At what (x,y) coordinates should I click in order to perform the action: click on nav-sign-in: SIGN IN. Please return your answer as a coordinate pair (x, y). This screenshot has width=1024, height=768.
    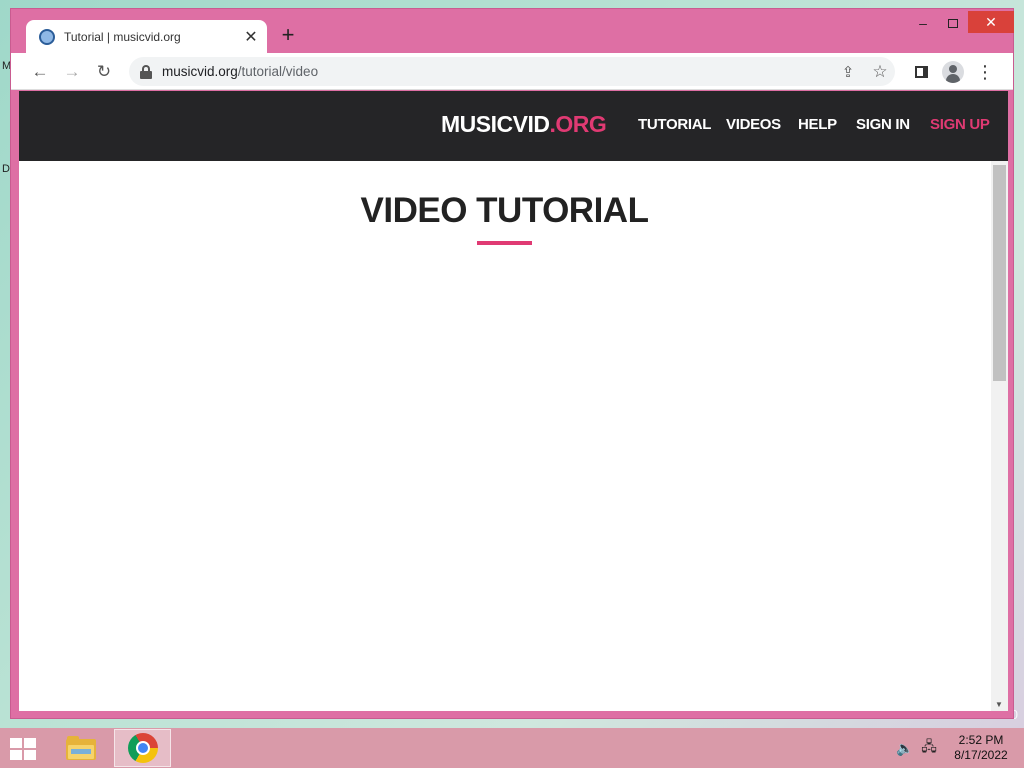
    Looking at the image, I should click on (883, 124).